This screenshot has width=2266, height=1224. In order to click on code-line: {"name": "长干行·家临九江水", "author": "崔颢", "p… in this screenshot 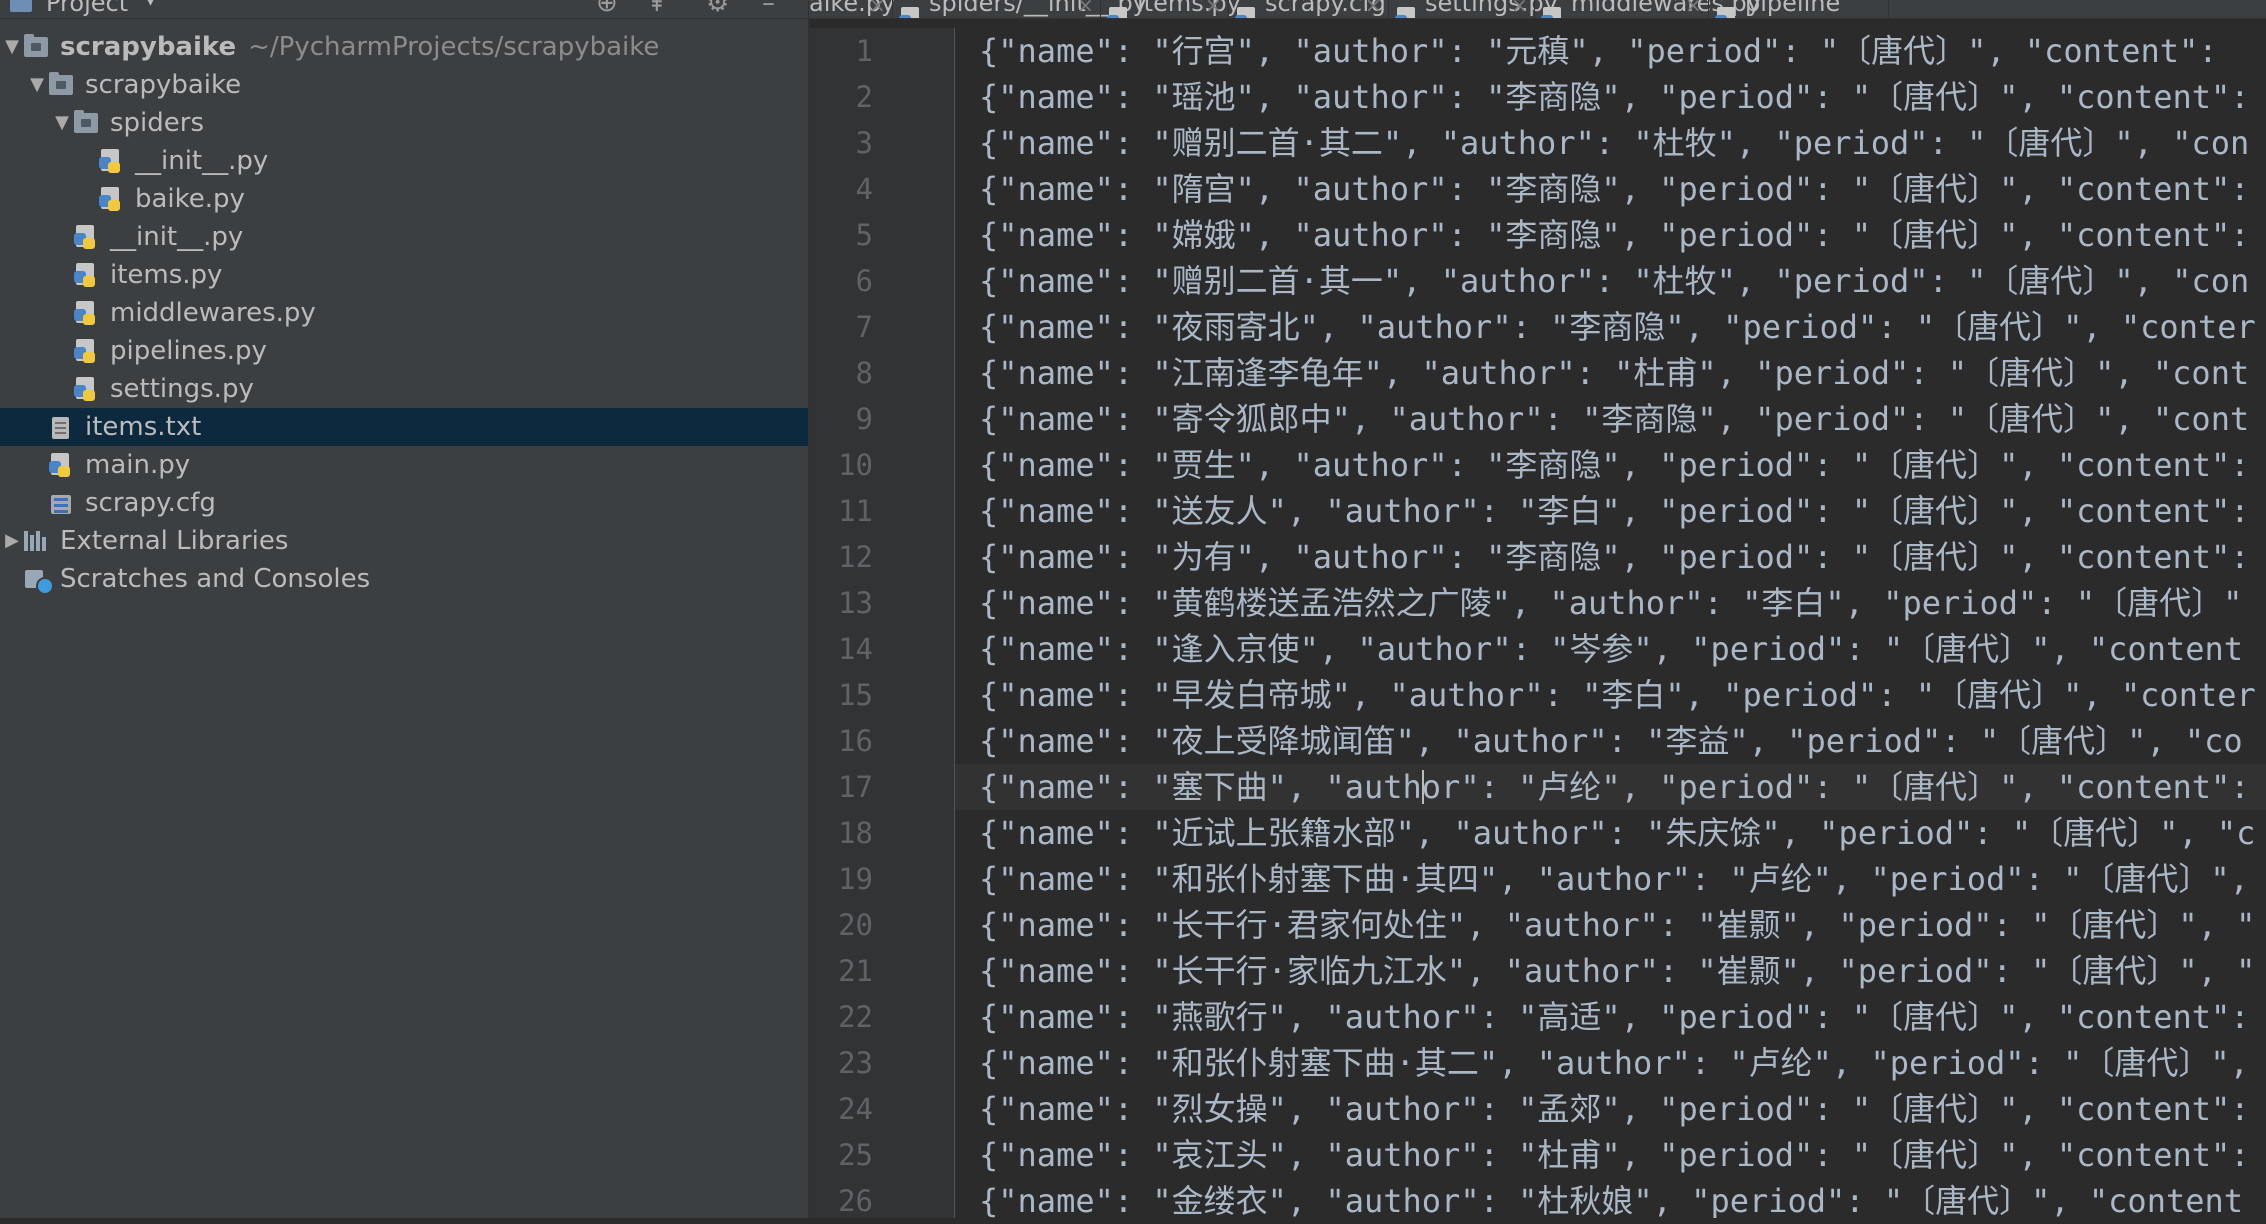, I will do `click(1610, 971)`.